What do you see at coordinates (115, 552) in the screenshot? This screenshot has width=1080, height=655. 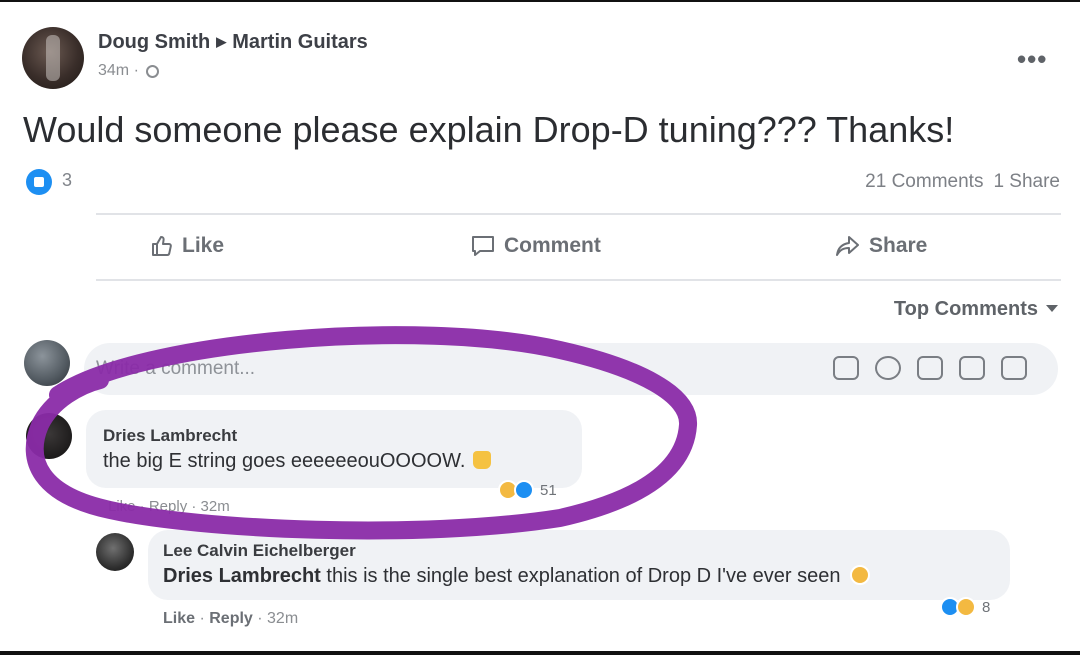 I see `reply-author-avatar` at bounding box center [115, 552].